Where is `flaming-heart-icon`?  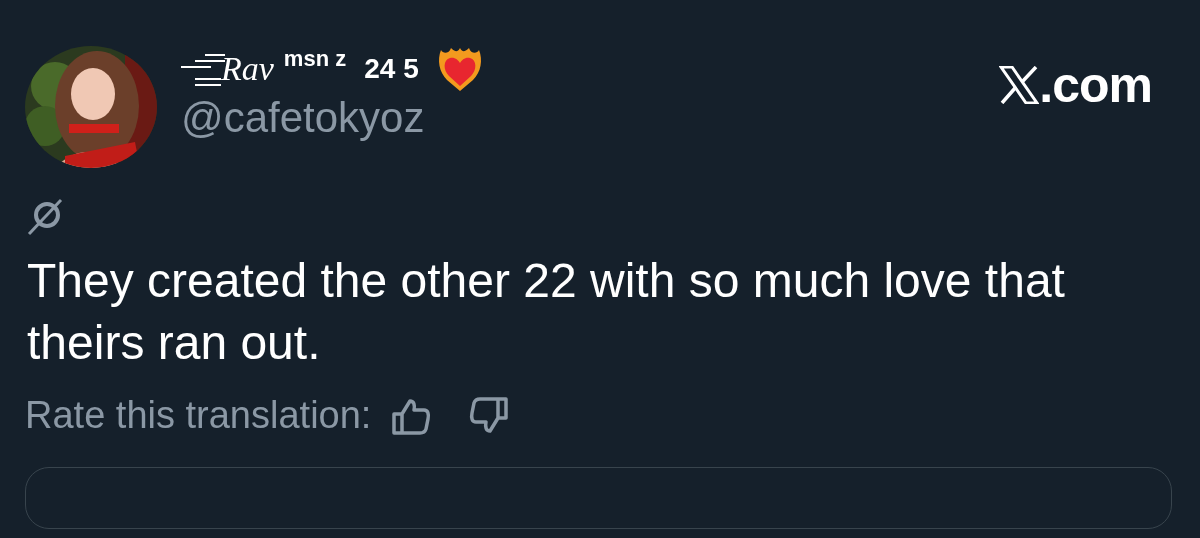
flaming-heart-icon is located at coordinates (459, 69).